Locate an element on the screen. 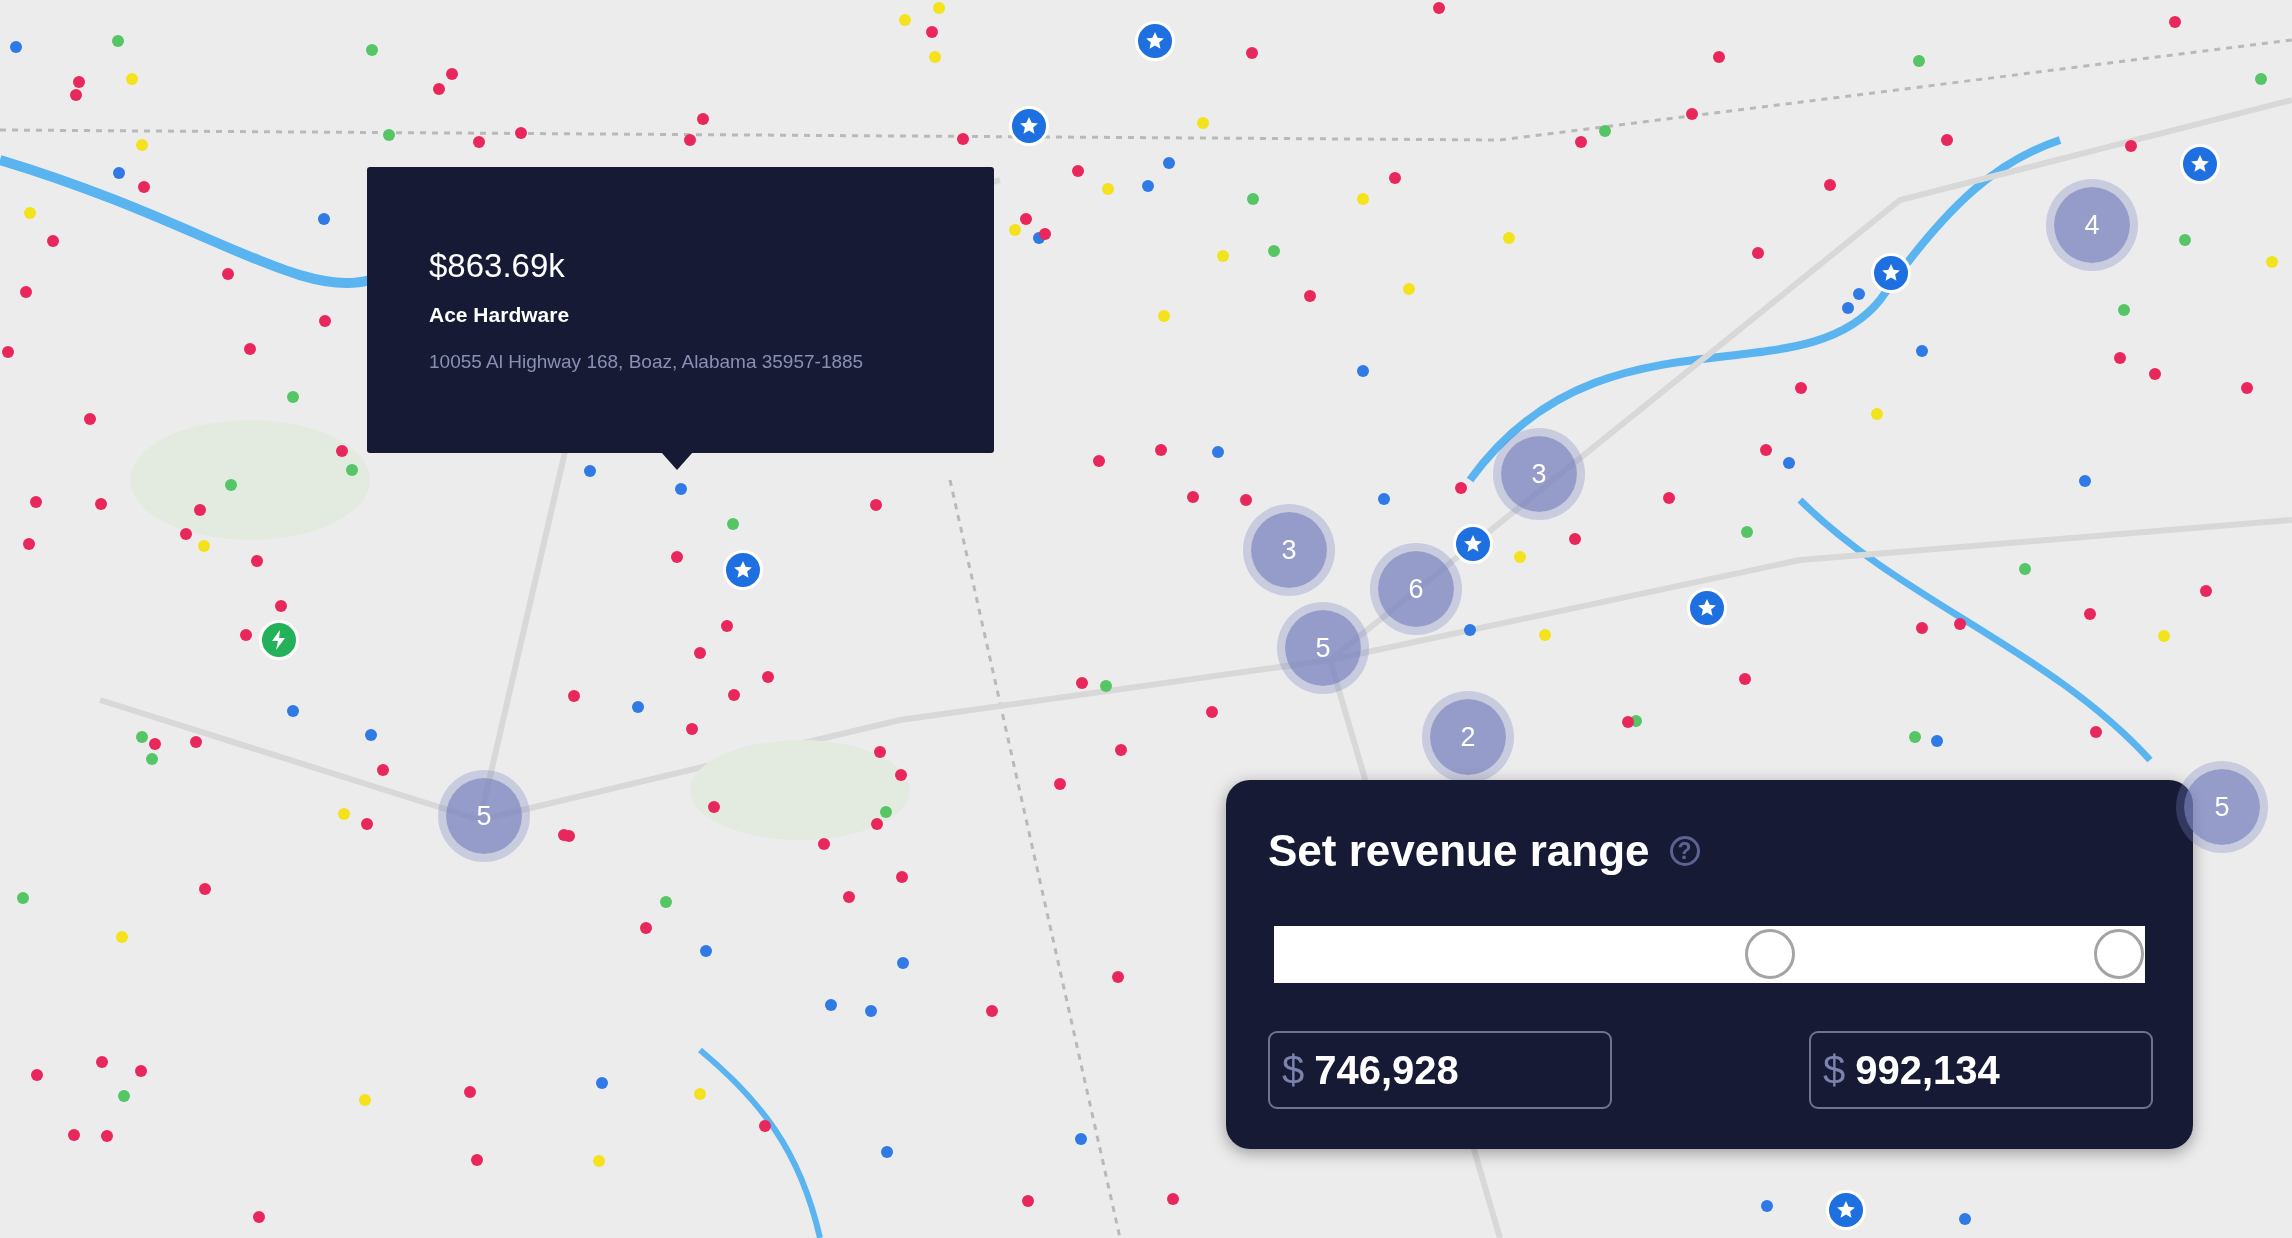 Image resolution: width=2292 pixels, height=1238 pixels. store-name: Ace Hardware is located at coordinates (500, 315).